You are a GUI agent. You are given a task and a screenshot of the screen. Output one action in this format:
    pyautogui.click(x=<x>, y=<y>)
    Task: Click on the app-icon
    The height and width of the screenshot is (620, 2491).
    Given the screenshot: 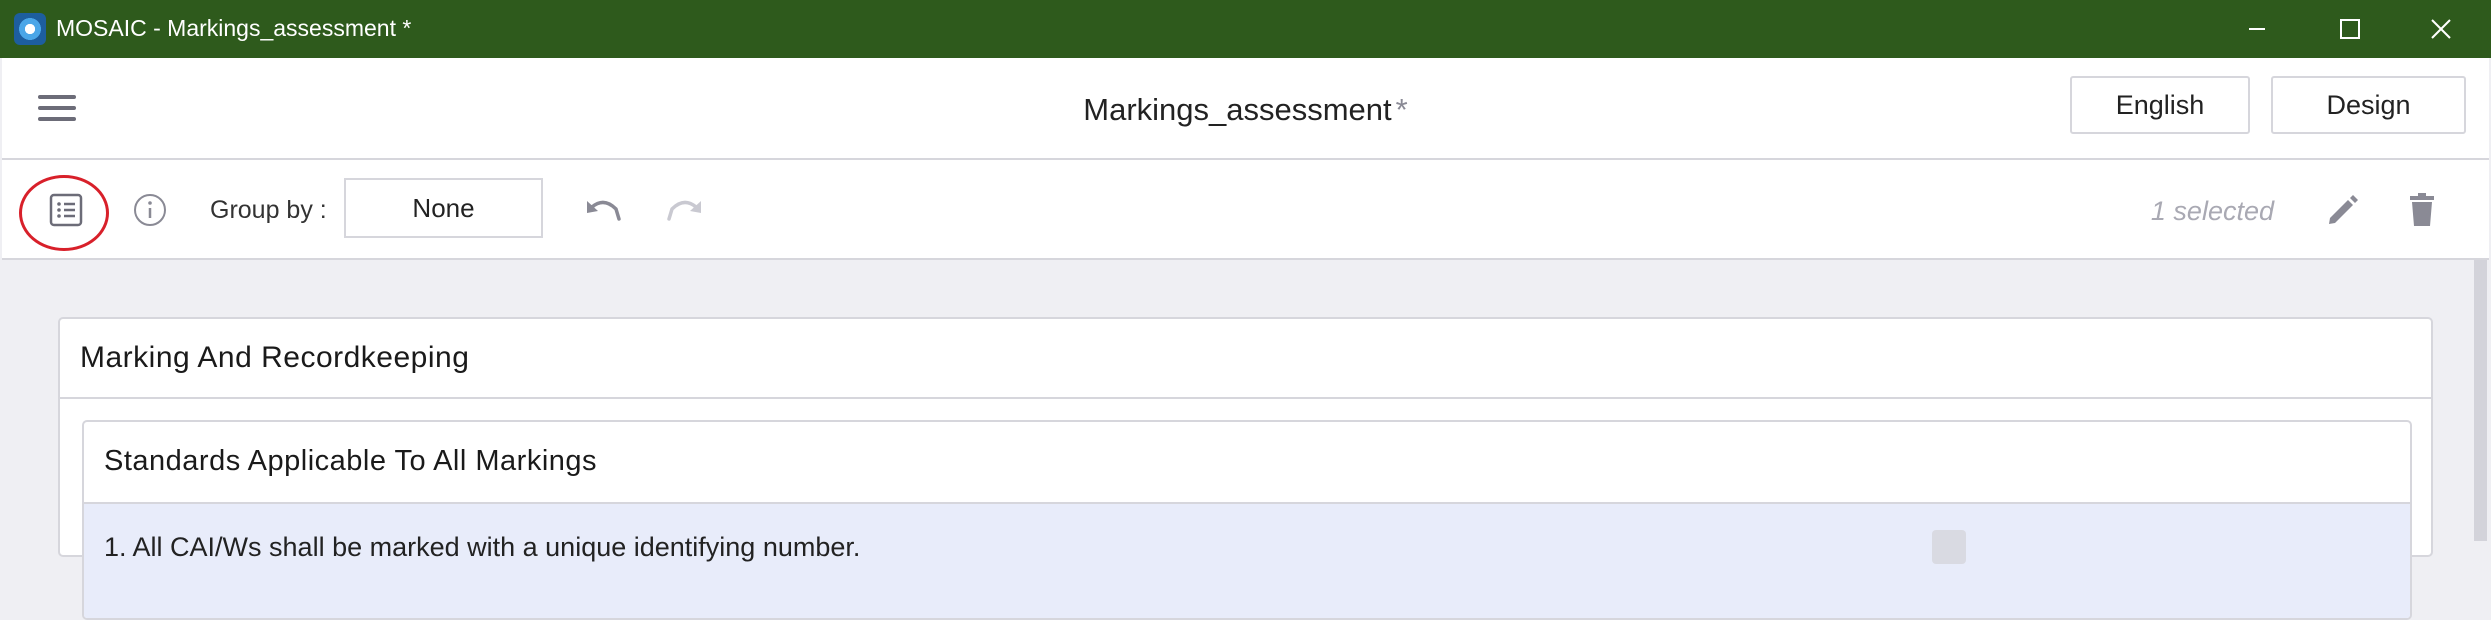 What is the action you would take?
    pyautogui.click(x=30, y=29)
    